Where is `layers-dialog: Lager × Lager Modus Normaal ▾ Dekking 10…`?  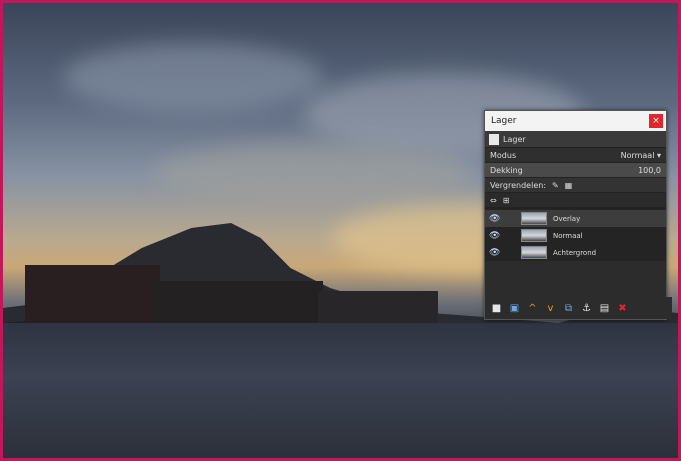 layers-dialog: Lager × Lager Modus Normaal ▾ Dekking 10… is located at coordinates (578, 215).